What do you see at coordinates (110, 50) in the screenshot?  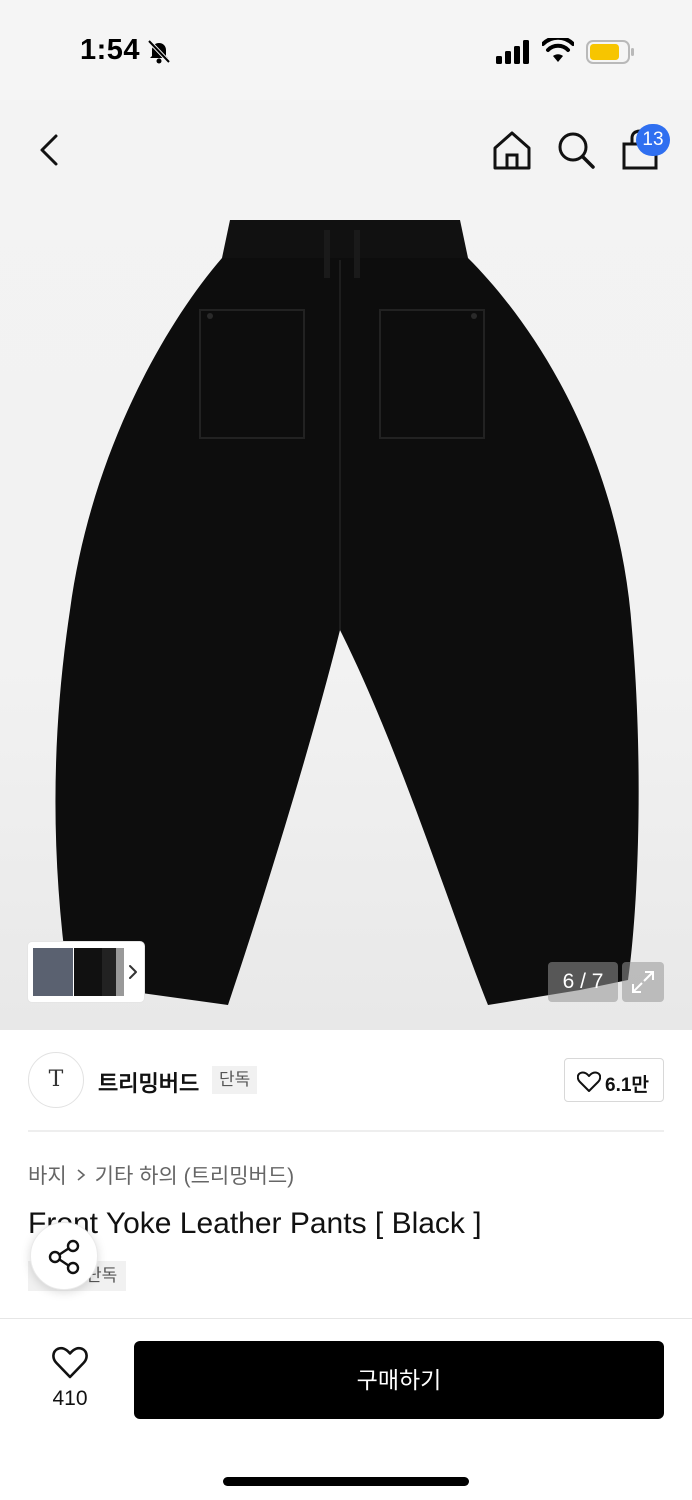 I see `status-time: 1:54` at bounding box center [110, 50].